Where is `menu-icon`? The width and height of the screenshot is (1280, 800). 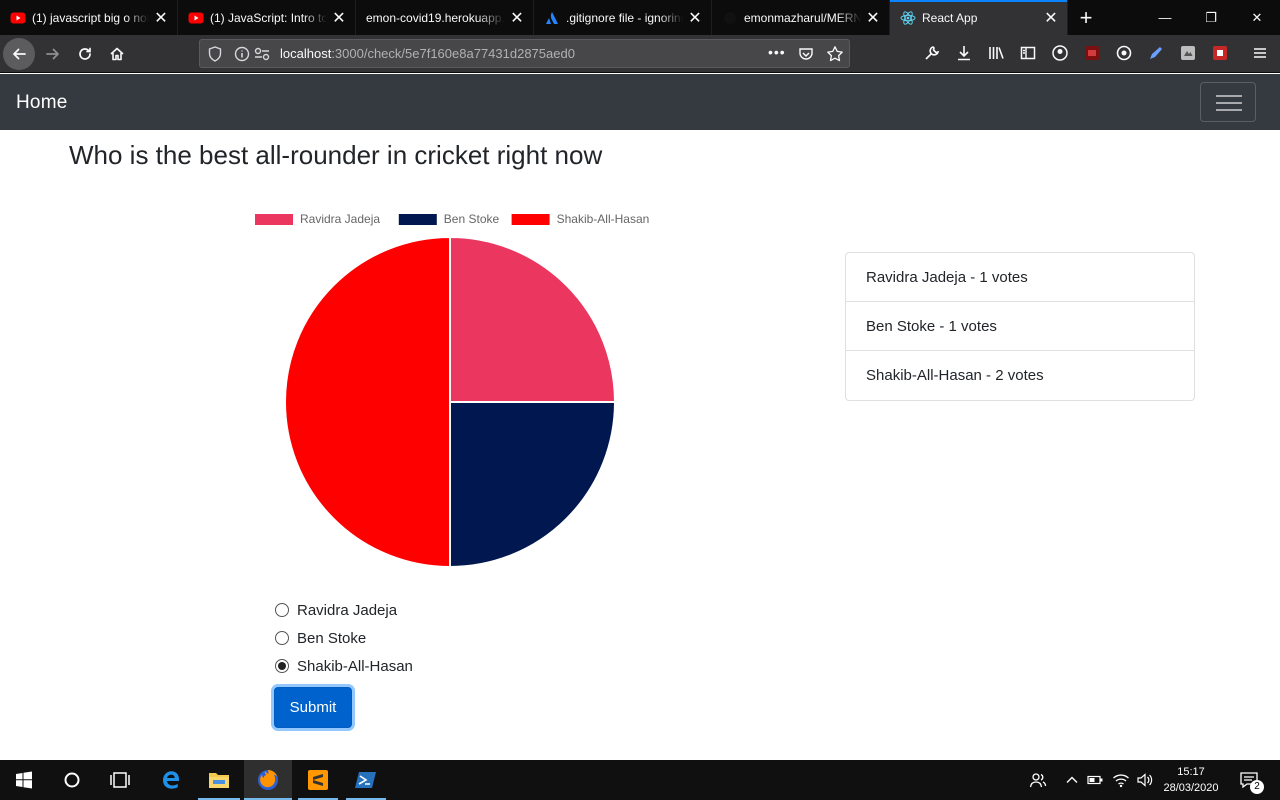
menu-icon is located at coordinates (1260, 53).